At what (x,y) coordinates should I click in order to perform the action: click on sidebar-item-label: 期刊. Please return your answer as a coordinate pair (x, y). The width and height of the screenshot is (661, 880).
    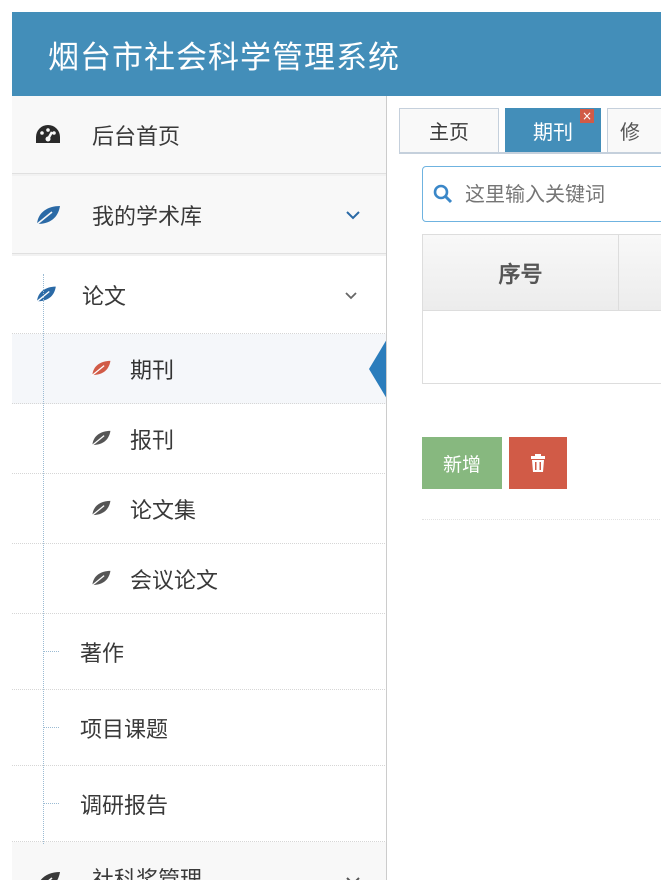
    Looking at the image, I should click on (152, 371).